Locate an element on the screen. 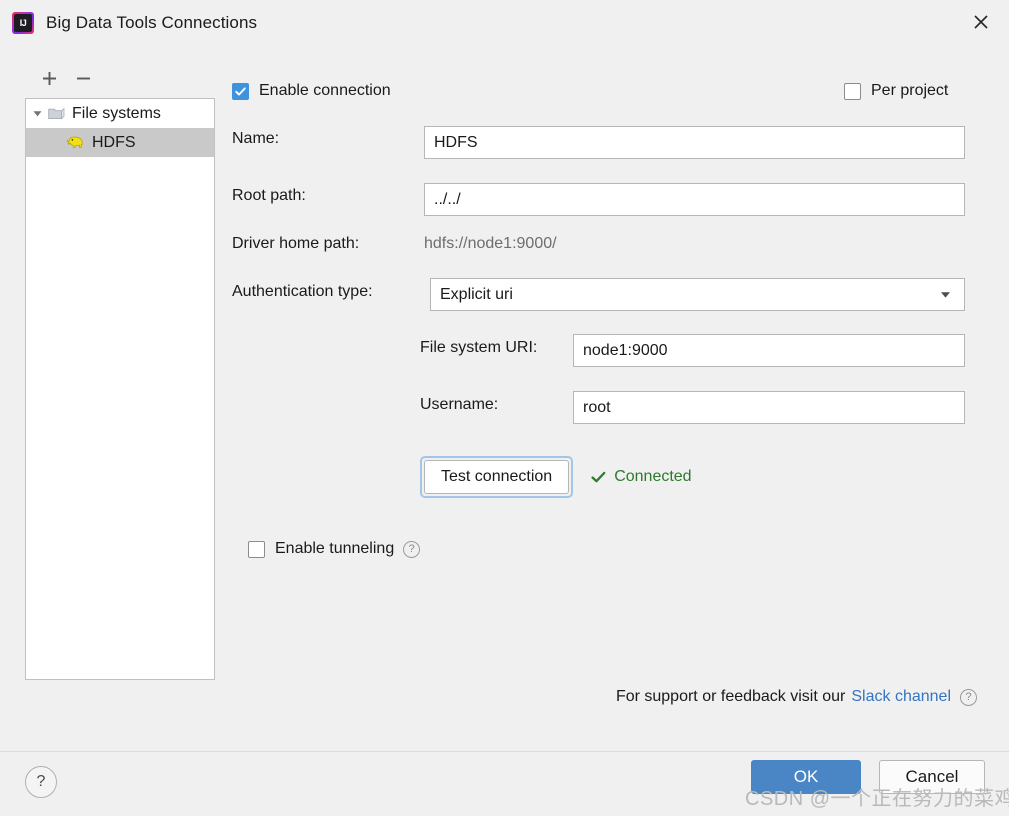 The height and width of the screenshot is (816, 1009). tree-item-label: File systems is located at coordinates (116, 113).